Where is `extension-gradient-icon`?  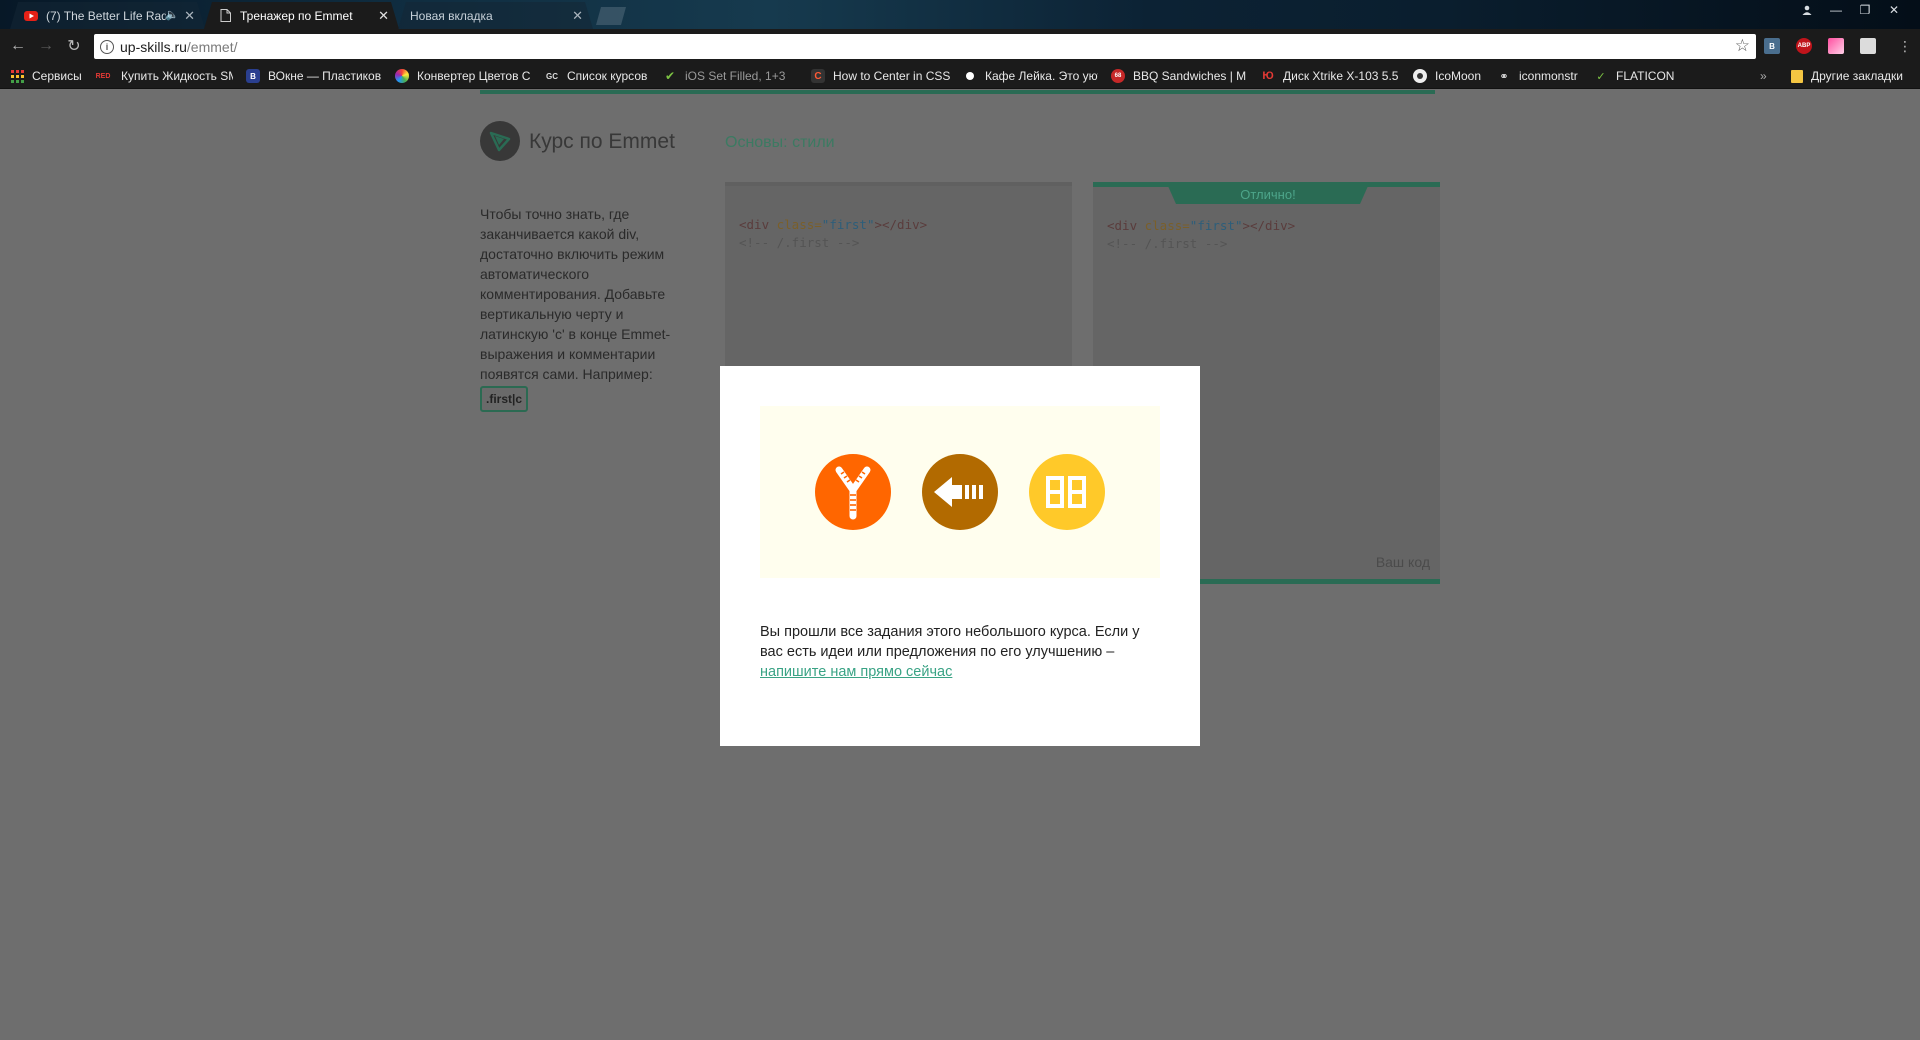 extension-gradient-icon is located at coordinates (1836, 46).